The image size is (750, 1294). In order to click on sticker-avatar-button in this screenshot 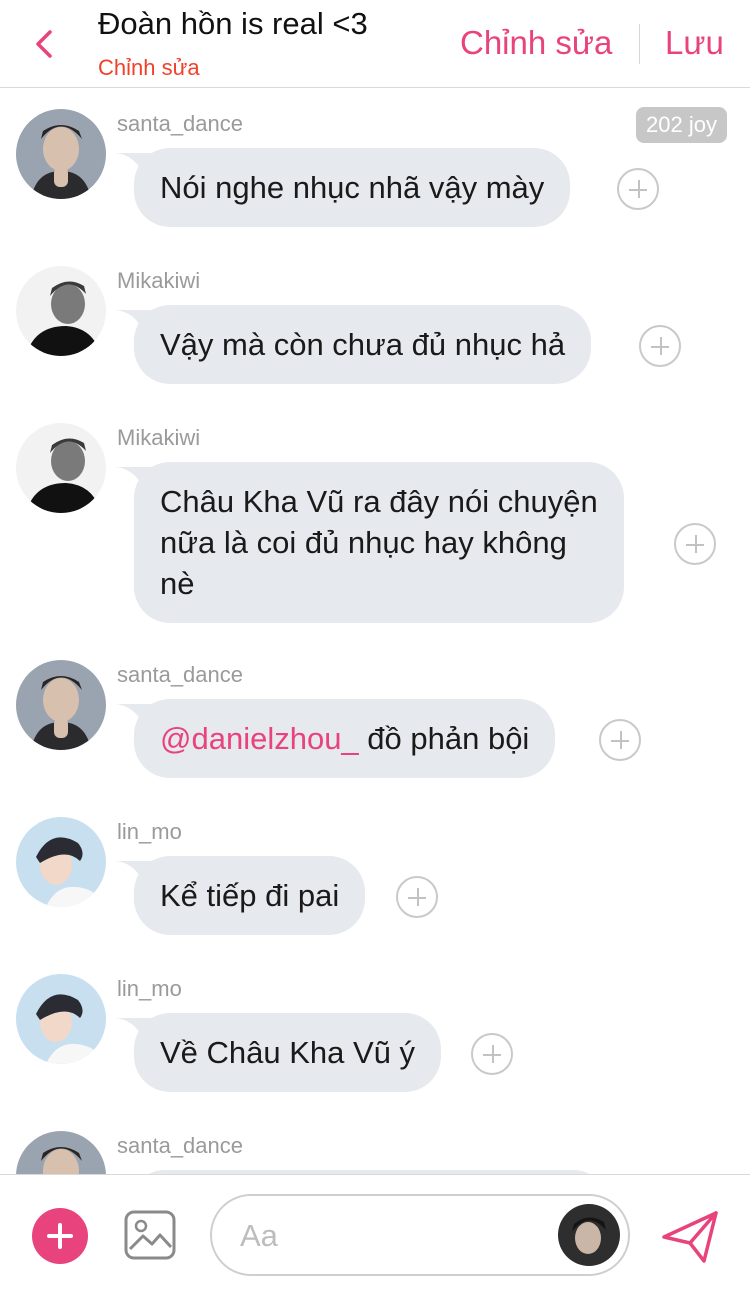, I will do `click(589, 1235)`.